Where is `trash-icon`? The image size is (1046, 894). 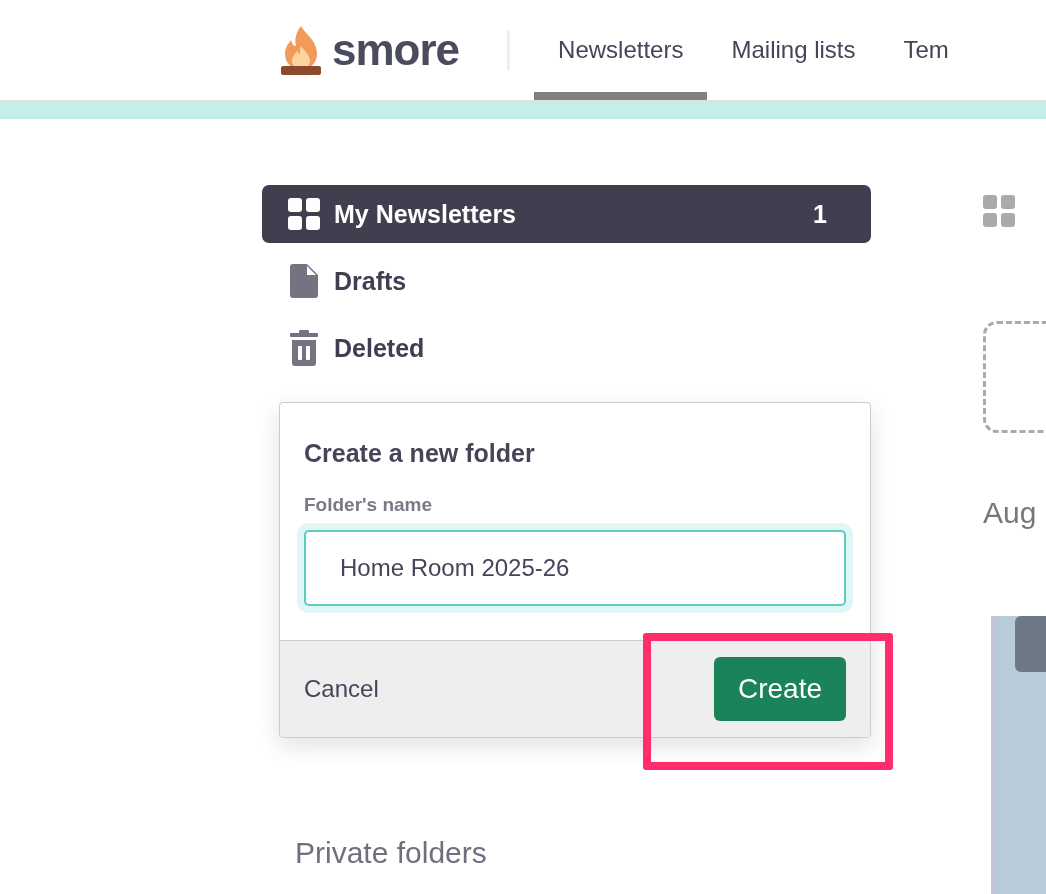
trash-icon is located at coordinates (304, 348).